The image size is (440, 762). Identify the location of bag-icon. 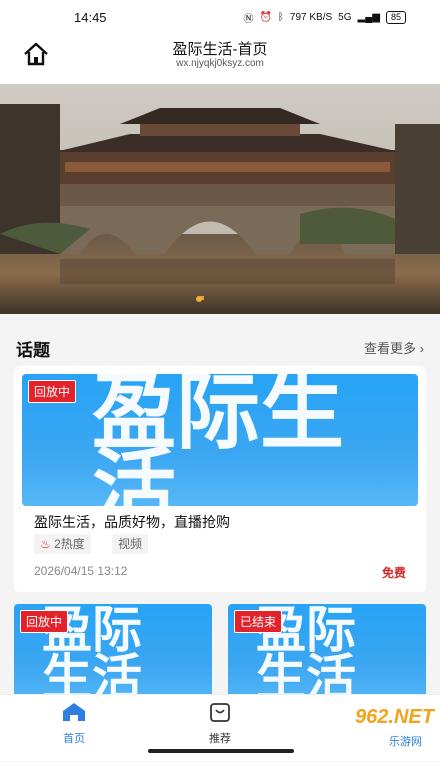
(220, 712).